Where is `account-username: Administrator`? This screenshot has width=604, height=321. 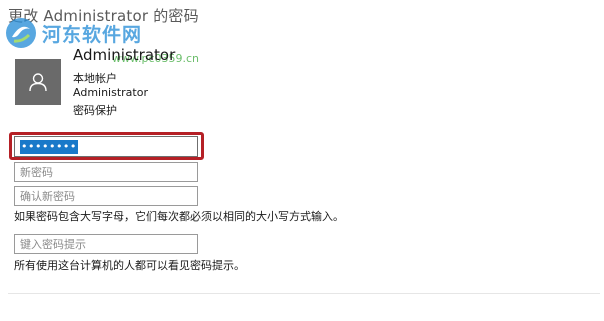
account-username: Administrator is located at coordinates (110, 92).